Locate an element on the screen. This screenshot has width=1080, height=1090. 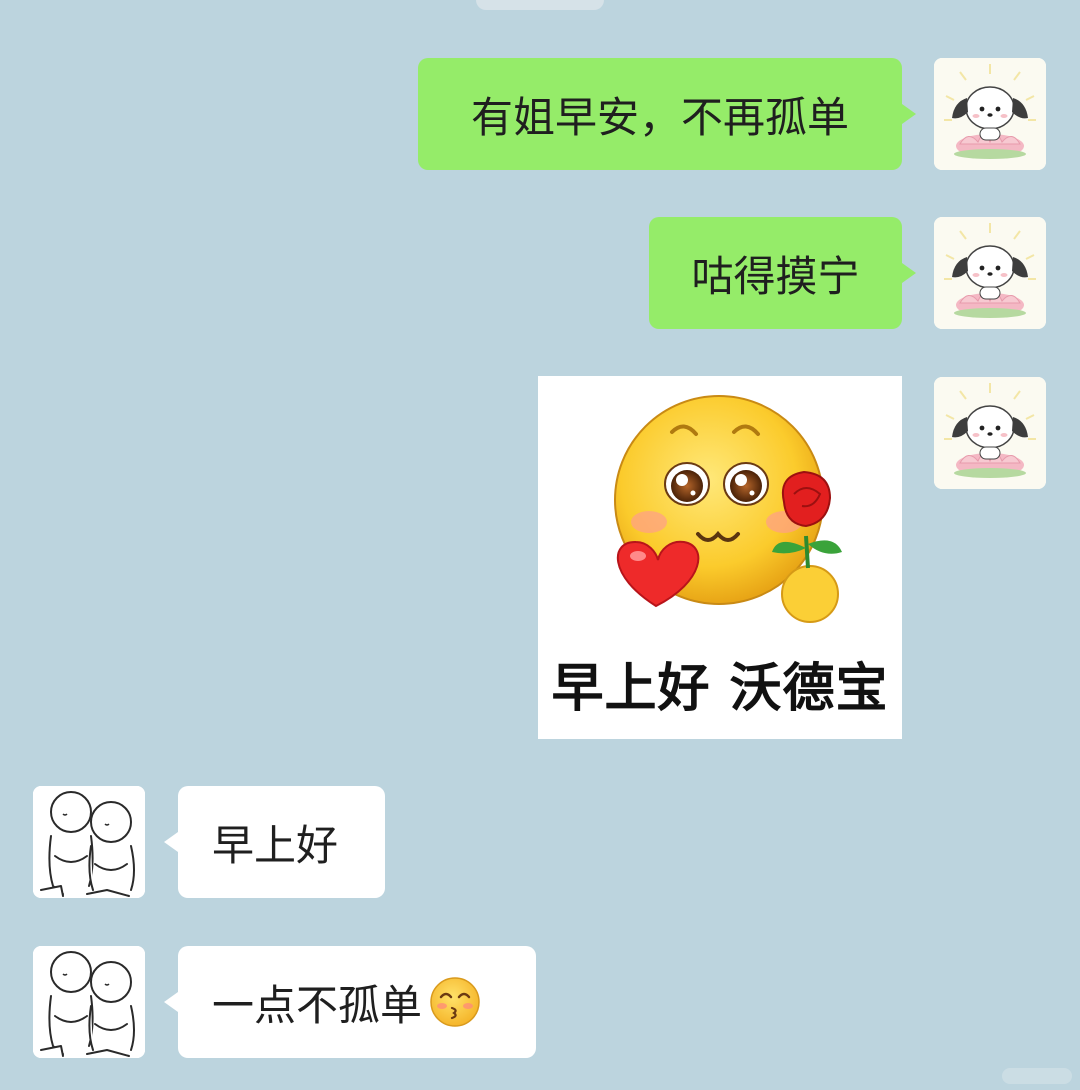
sticker-message: 早上好 沃德宝 is located at coordinates (720, 557).